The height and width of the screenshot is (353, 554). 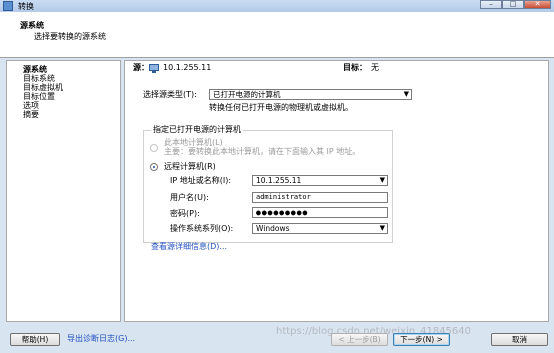 I want to click on help-button: 帮助(H), so click(x=35, y=339).